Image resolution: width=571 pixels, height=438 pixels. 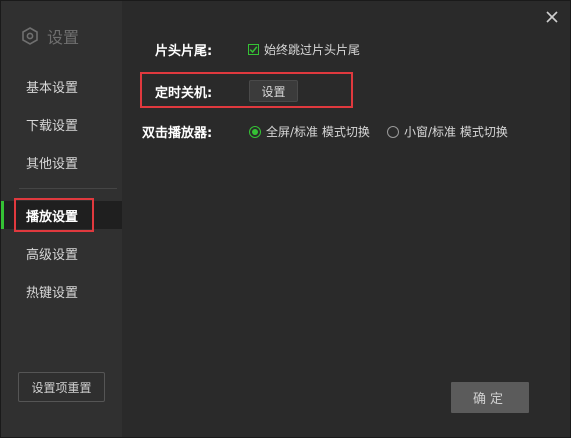 I want to click on timer-shutdown-label: 定时关机:, so click(x=184, y=93).